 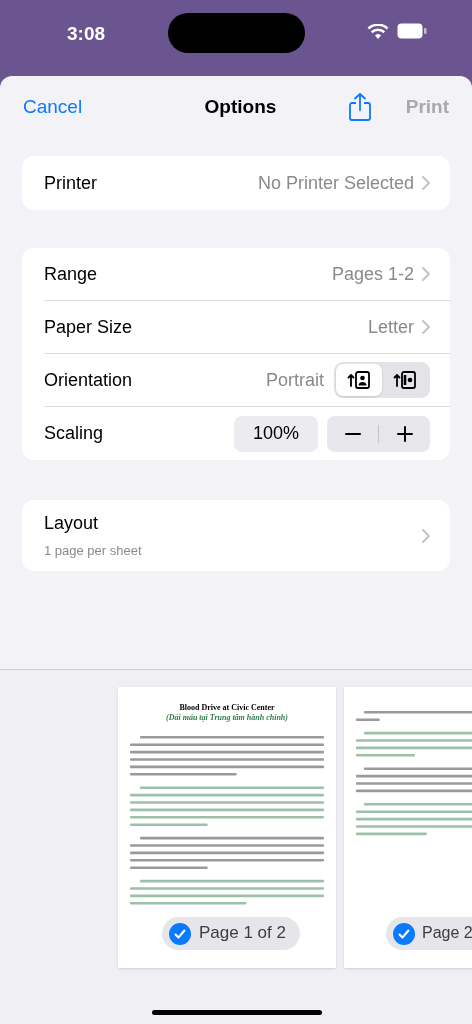 I want to click on printer-row: Printer No Printer Selected, so click(x=236, y=183).